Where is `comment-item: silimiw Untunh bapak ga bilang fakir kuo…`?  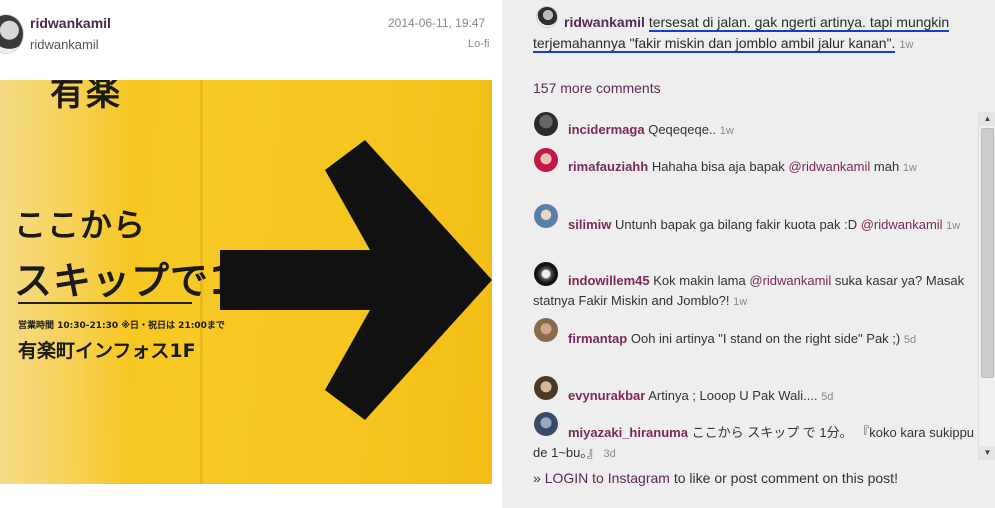
comment-item: silimiw Untunh bapak ga bilang fakir kuo… is located at coordinates (756, 225).